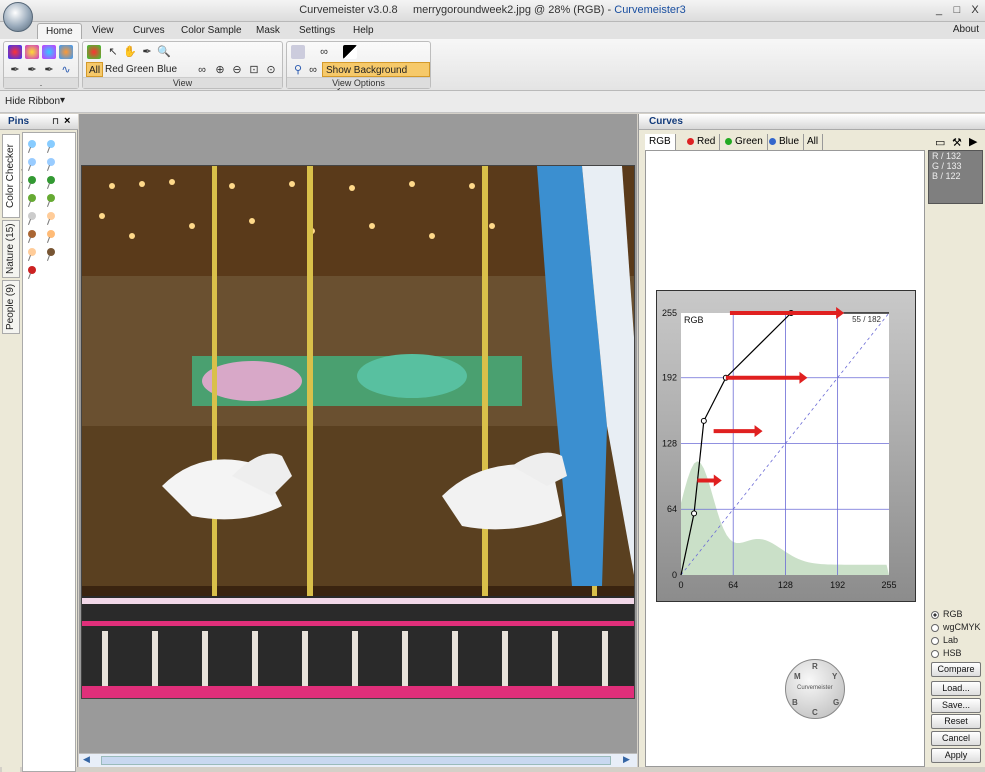 The height and width of the screenshot is (772, 985). Describe the element at coordinates (957, 142) in the screenshot. I see `wrench-icon: ⚒` at that location.